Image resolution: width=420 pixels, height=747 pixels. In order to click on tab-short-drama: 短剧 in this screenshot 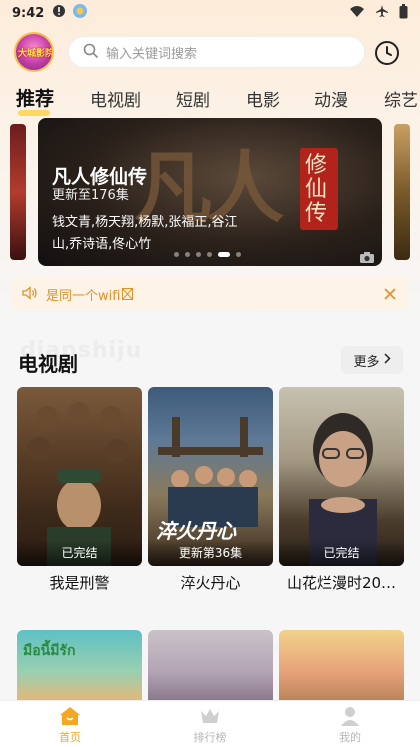, I will do `click(193, 98)`.